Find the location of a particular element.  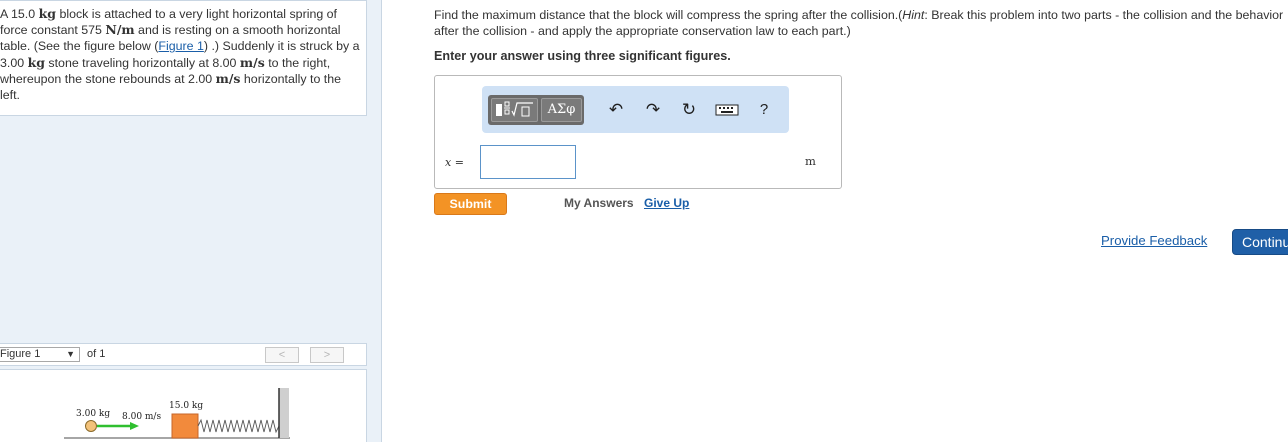

greek-symbols-button: ΑΣφ is located at coordinates (561, 110).